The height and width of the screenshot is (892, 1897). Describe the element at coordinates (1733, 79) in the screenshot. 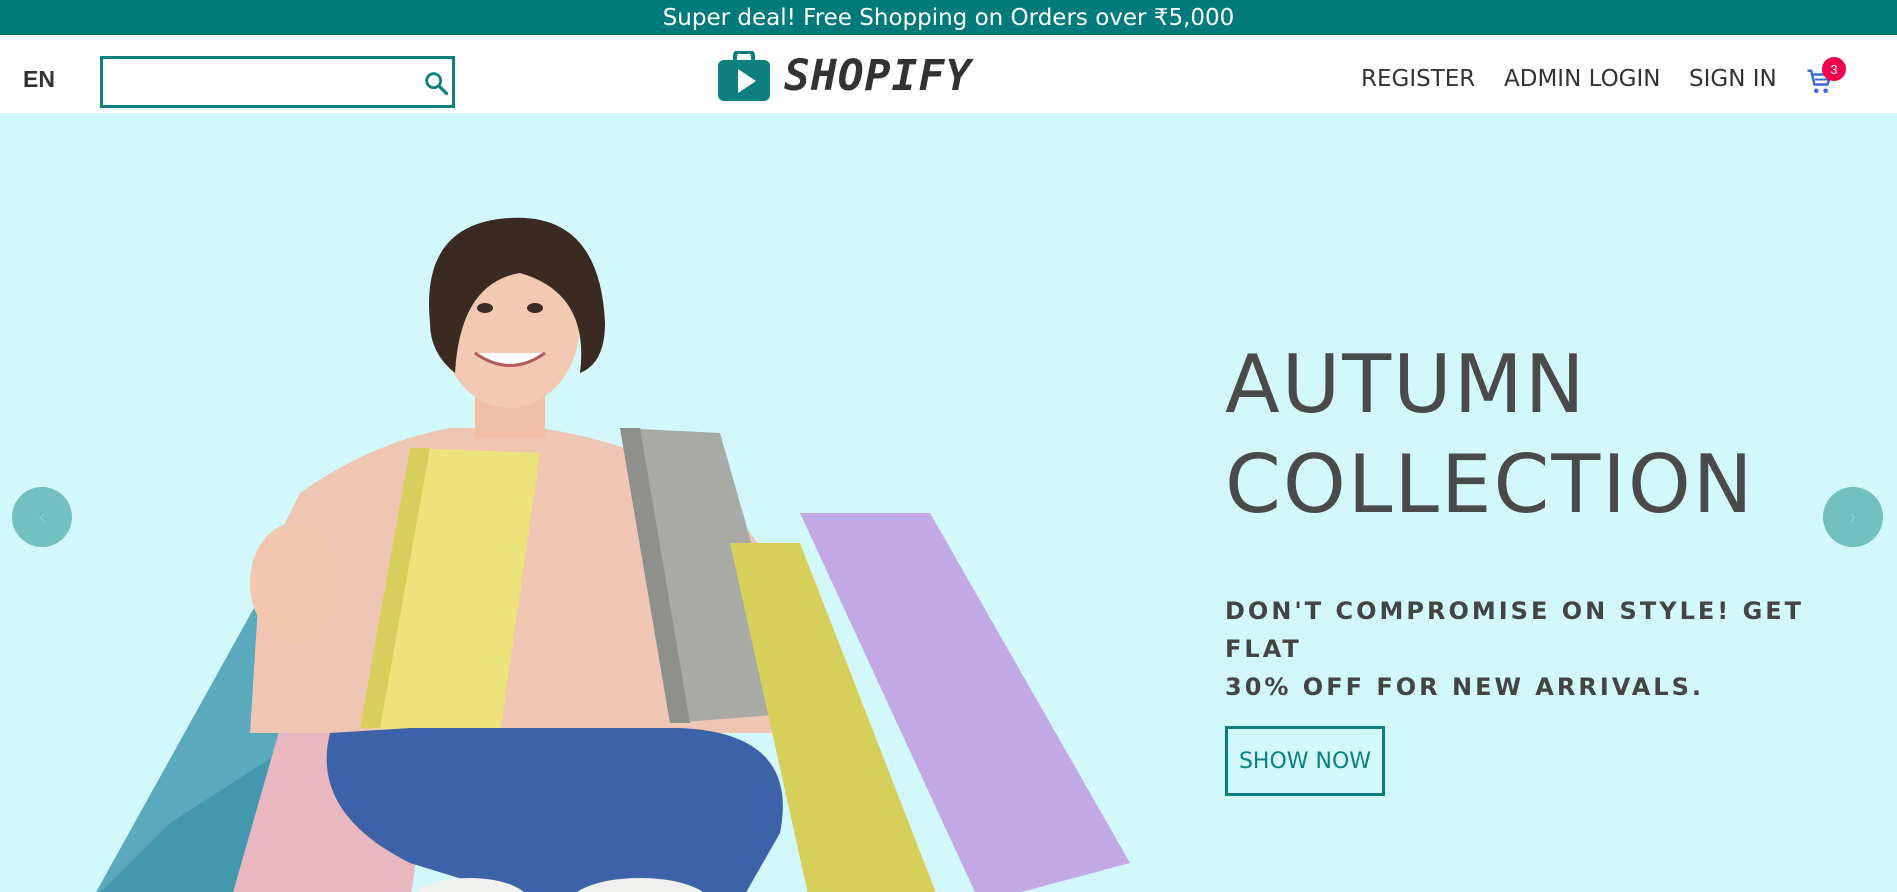

I see `sign-in-link: SIGN IN` at that location.